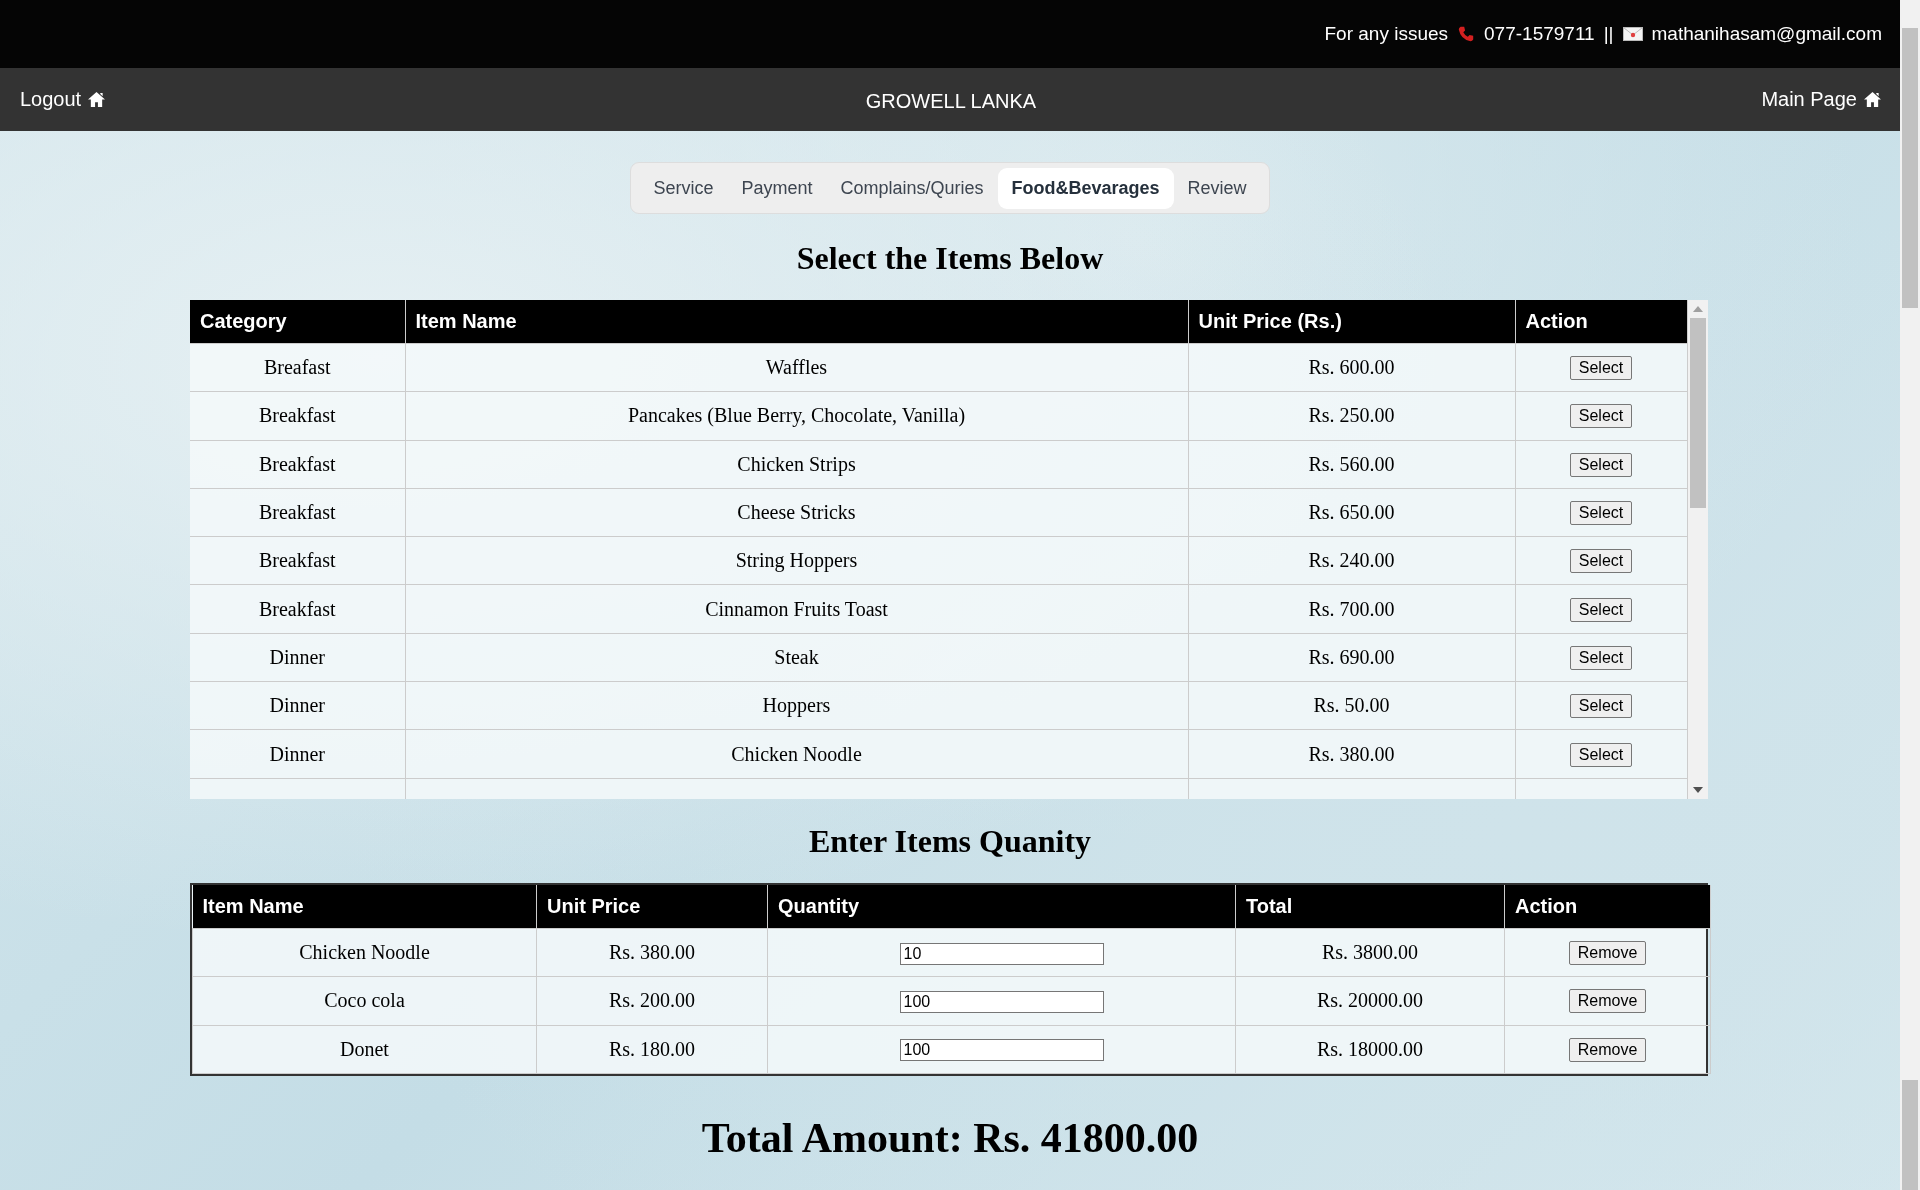  What do you see at coordinates (1351, 464) in the screenshot?
I see `table-cell: Rs. 560.00` at bounding box center [1351, 464].